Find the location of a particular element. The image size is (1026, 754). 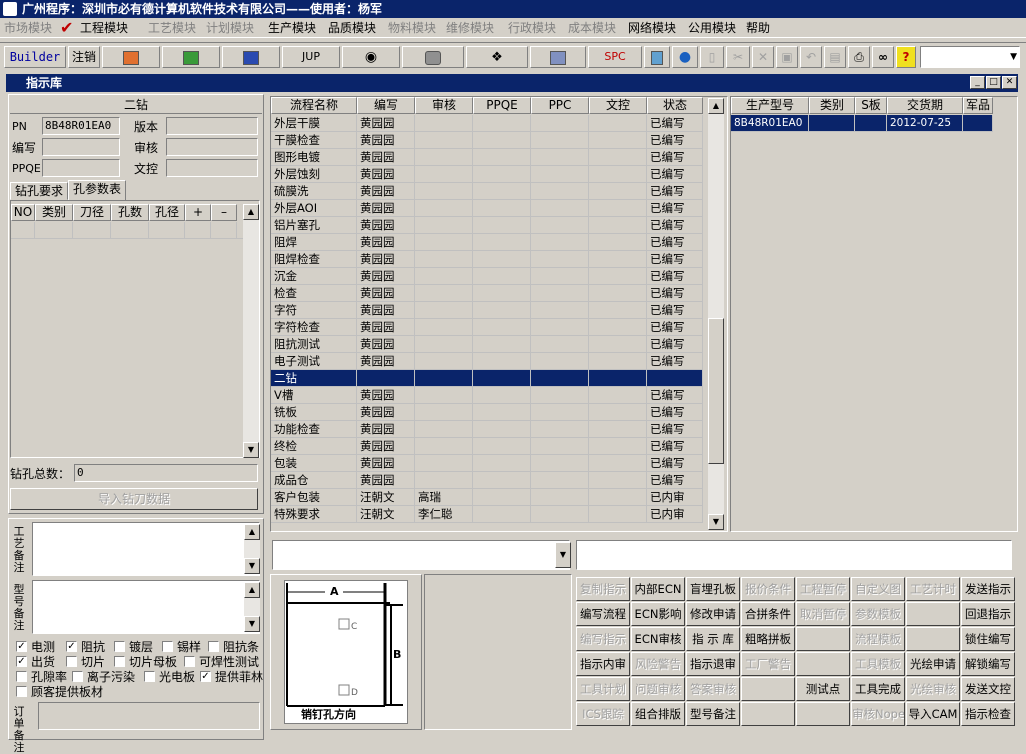

action-button: 解锁编写 is located at coordinates (988, 664).